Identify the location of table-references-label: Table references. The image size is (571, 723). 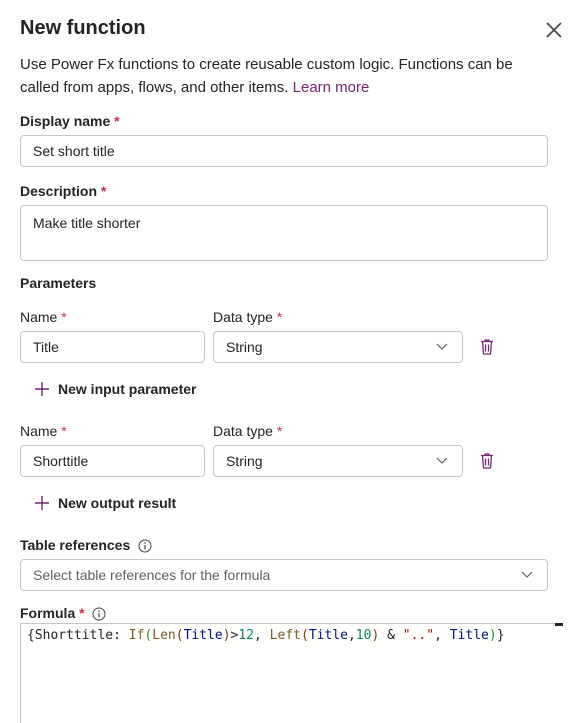
(86, 545).